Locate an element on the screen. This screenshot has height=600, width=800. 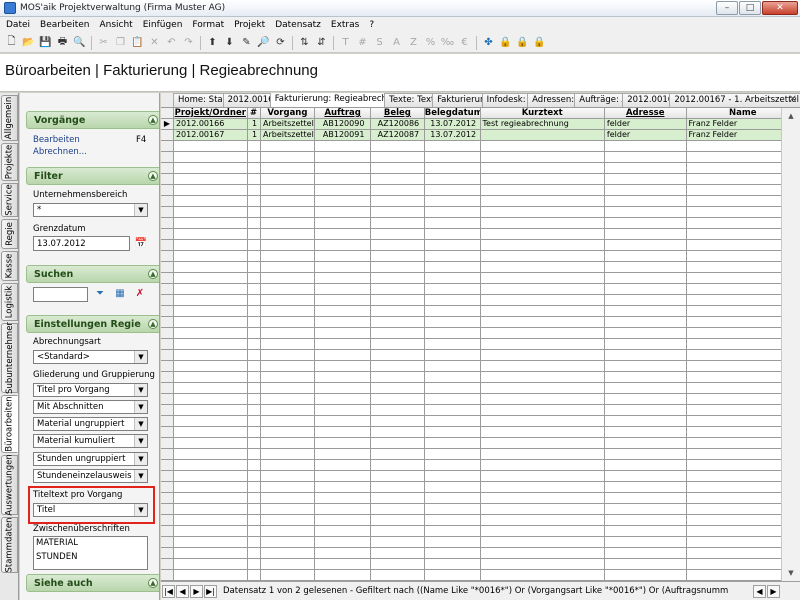
cell-projekt: 2012.00167 is located at coordinates (210, 135).